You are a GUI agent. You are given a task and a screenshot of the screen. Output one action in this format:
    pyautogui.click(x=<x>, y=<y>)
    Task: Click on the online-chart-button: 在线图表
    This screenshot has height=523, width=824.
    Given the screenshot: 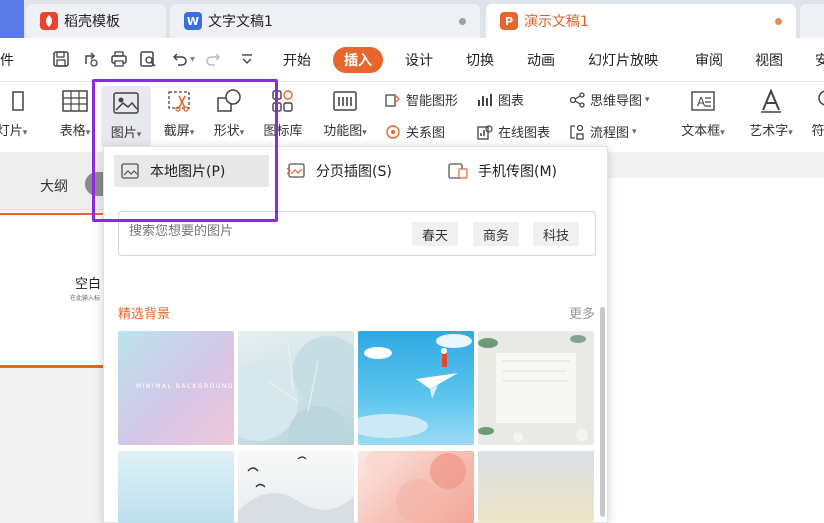 What is the action you would take?
    pyautogui.click(x=513, y=131)
    